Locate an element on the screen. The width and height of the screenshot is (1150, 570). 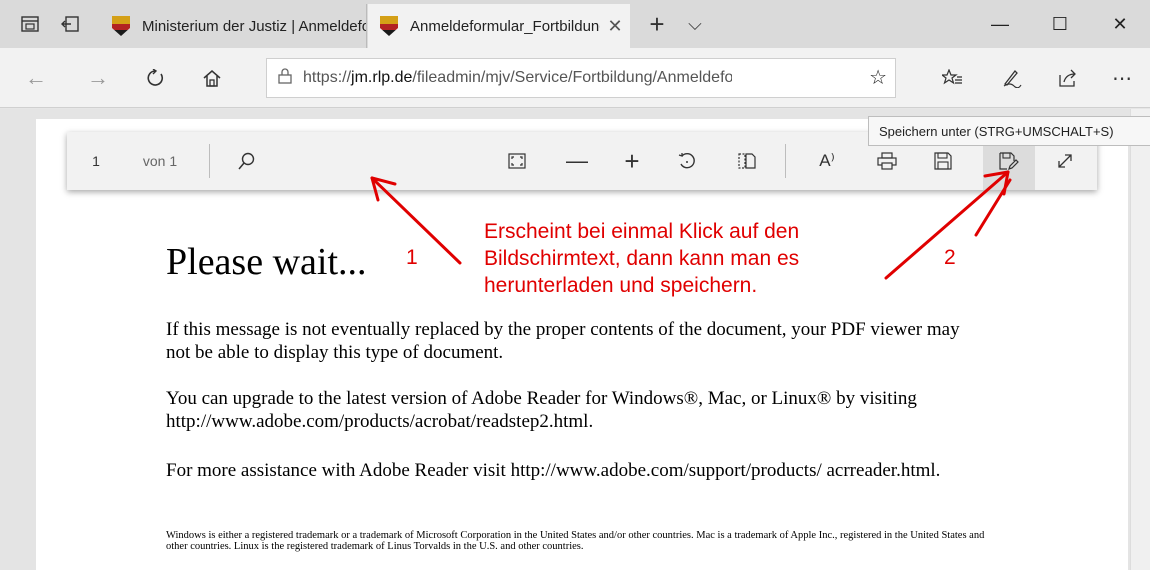
annotation-line-3: herunterladen und speichern. is located at coordinates (621, 285).